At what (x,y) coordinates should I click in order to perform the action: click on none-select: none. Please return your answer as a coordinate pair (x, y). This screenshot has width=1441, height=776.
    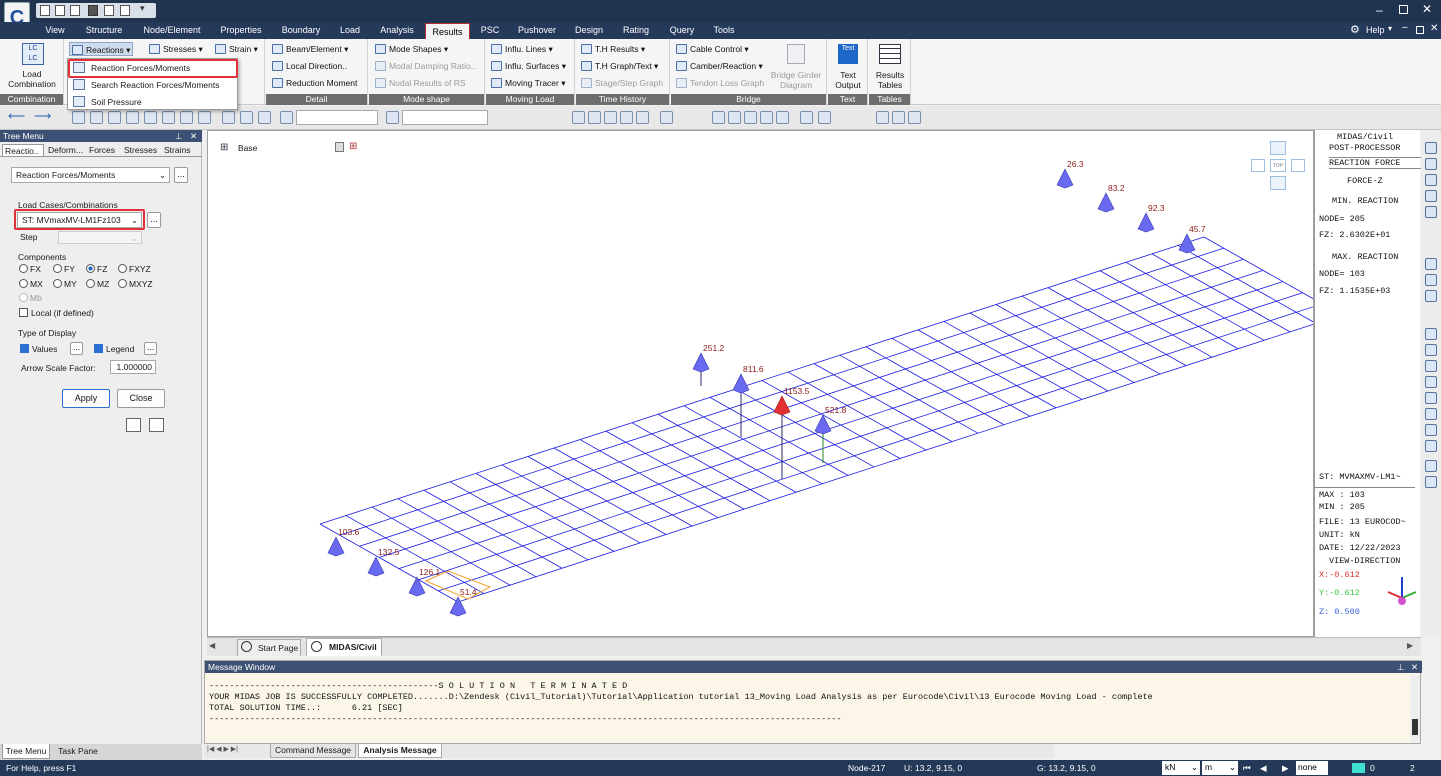
    Looking at the image, I should click on (1312, 768).